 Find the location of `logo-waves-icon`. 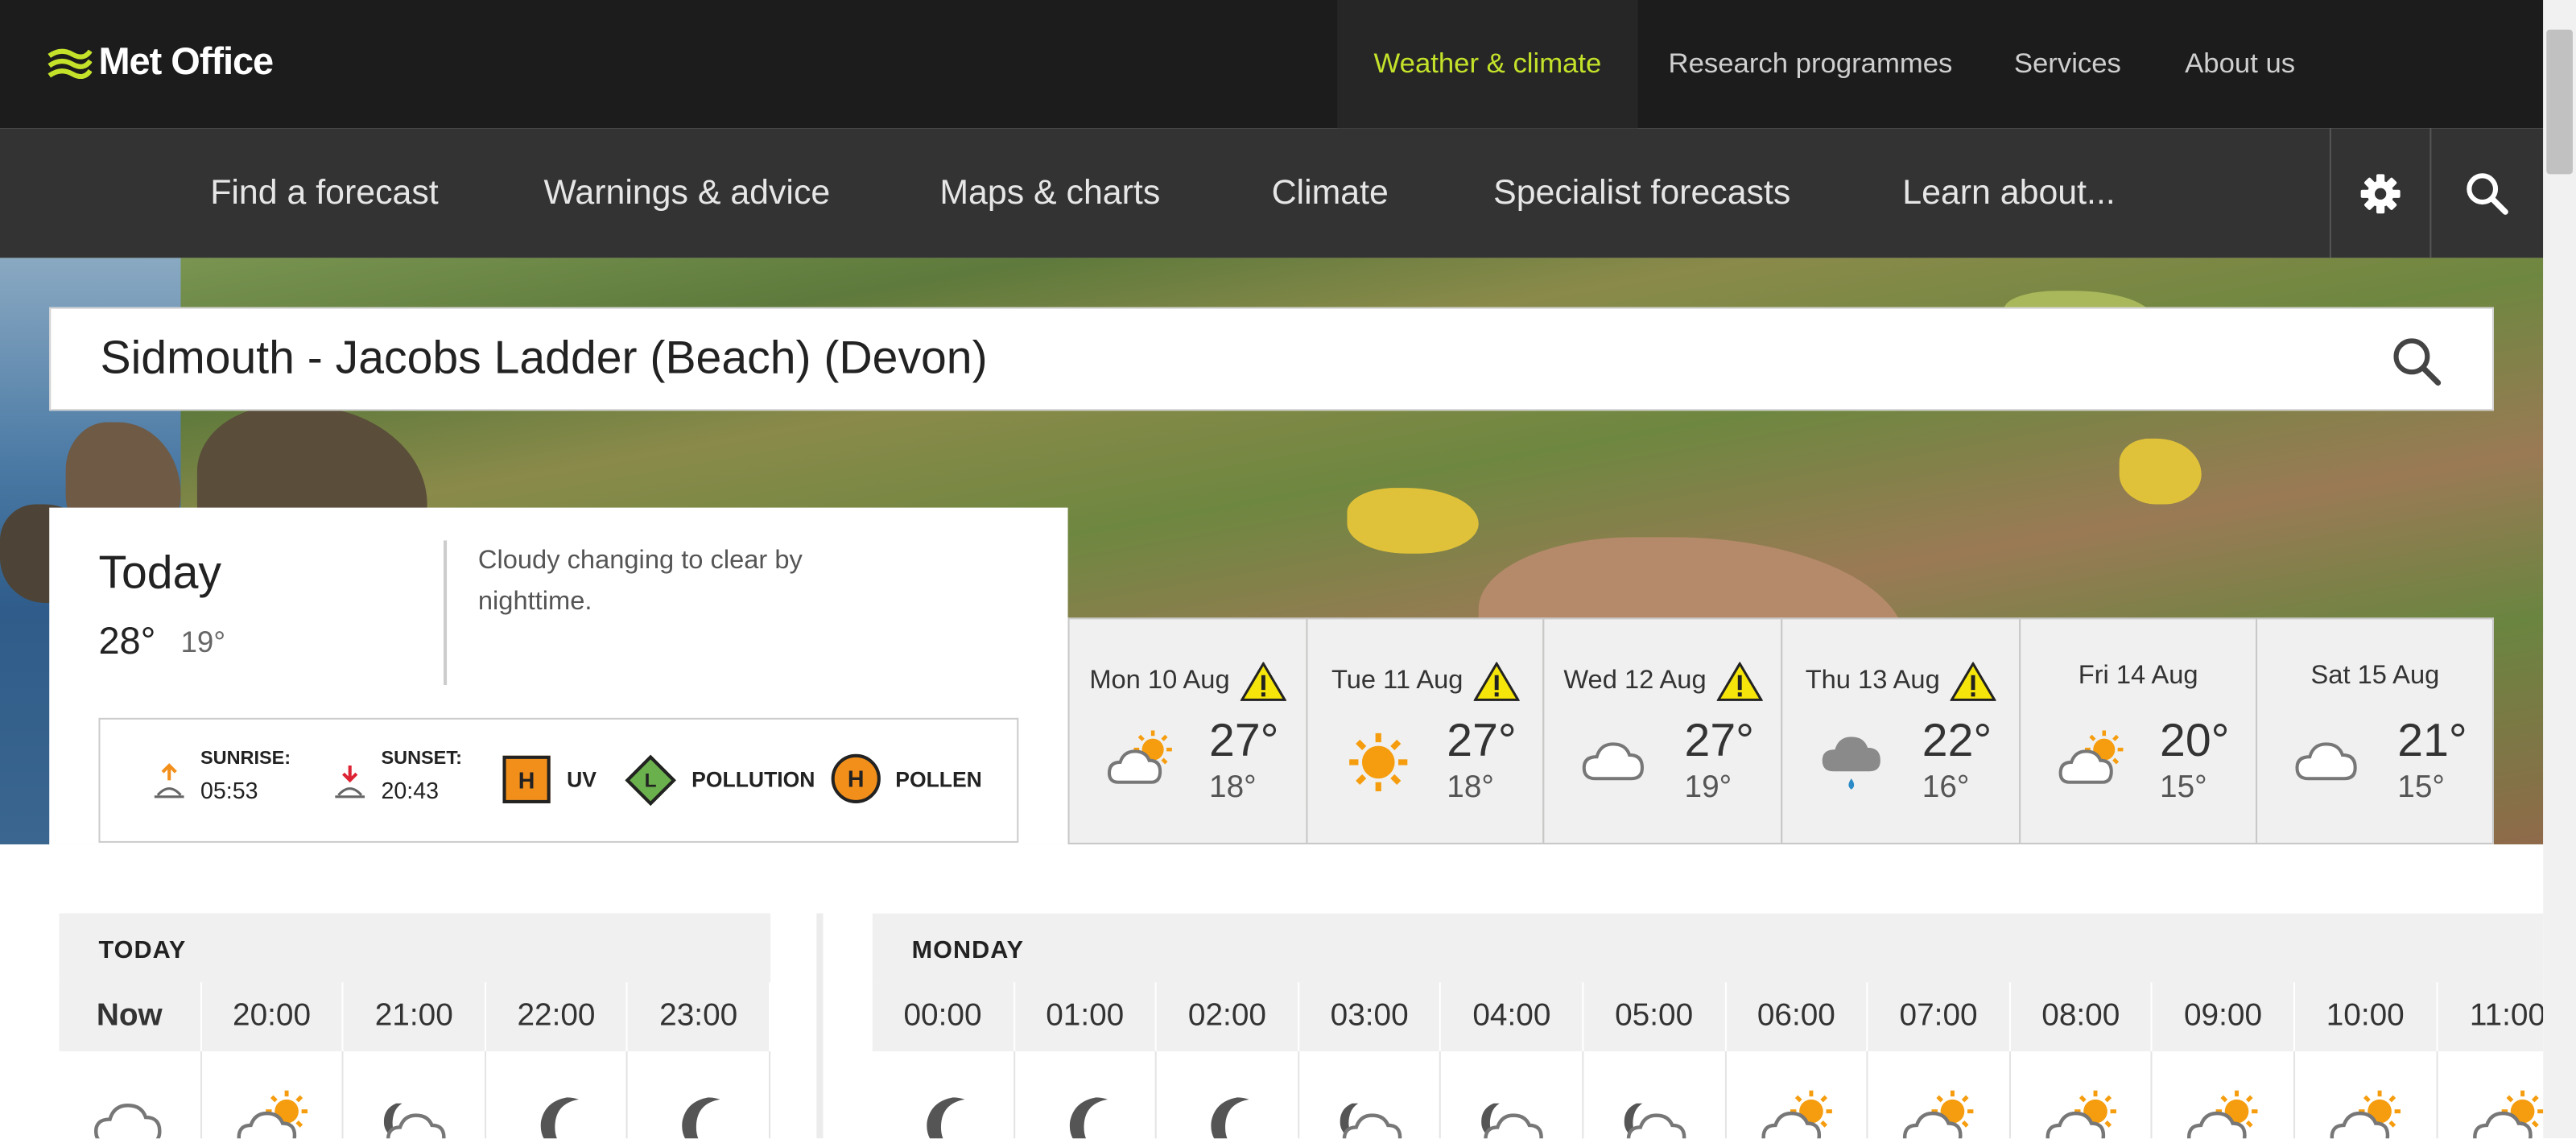

logo-waves-icon is located at coordinates (70, 62).